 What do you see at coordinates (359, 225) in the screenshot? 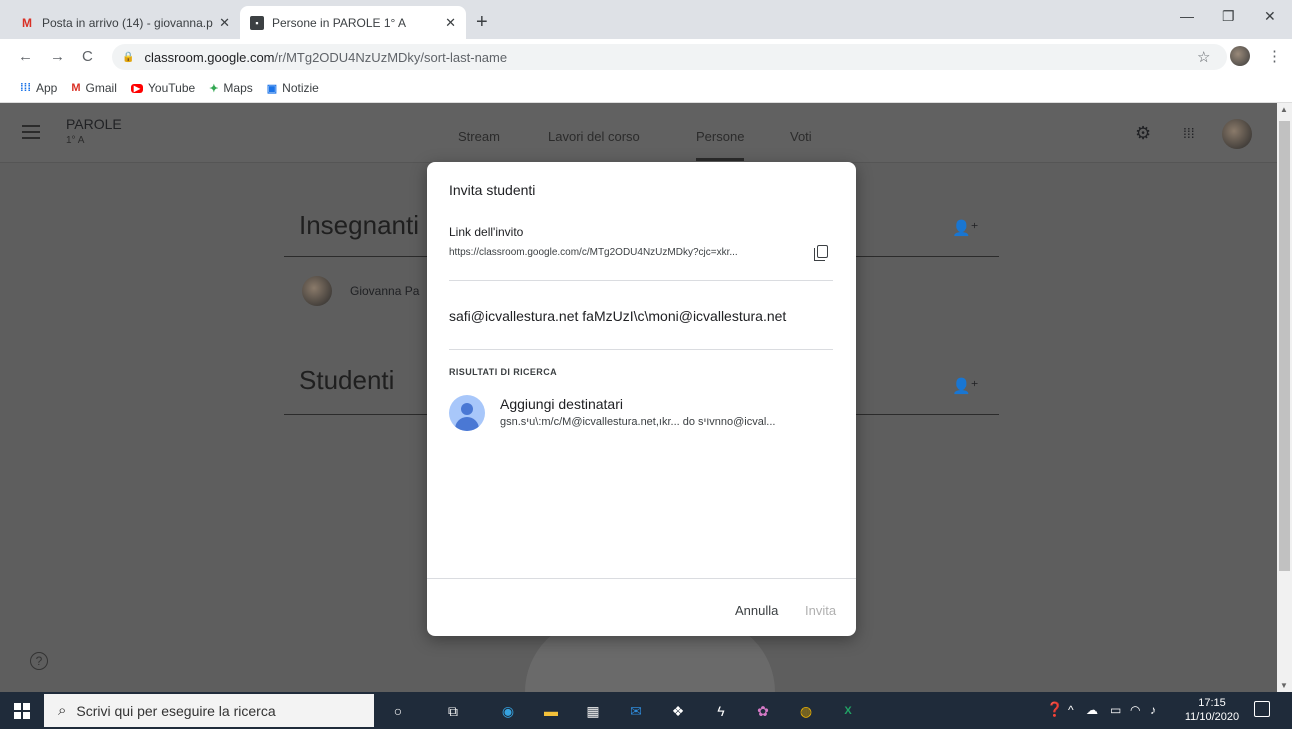
I see `teachers-title: Insegnanti` at bounding box center [359, 225].